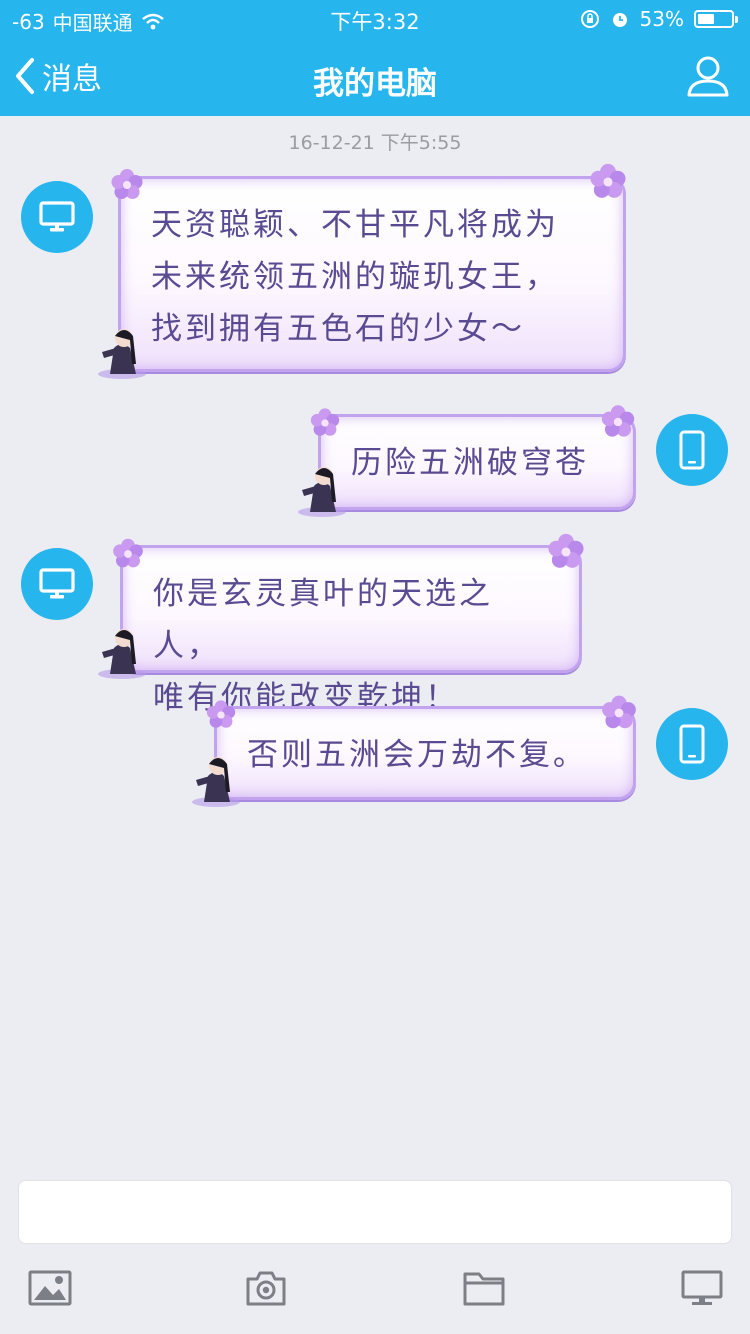  Describe the element at coordinates (266, 1288) in the screenshot. I see `camera-icon` at that location.